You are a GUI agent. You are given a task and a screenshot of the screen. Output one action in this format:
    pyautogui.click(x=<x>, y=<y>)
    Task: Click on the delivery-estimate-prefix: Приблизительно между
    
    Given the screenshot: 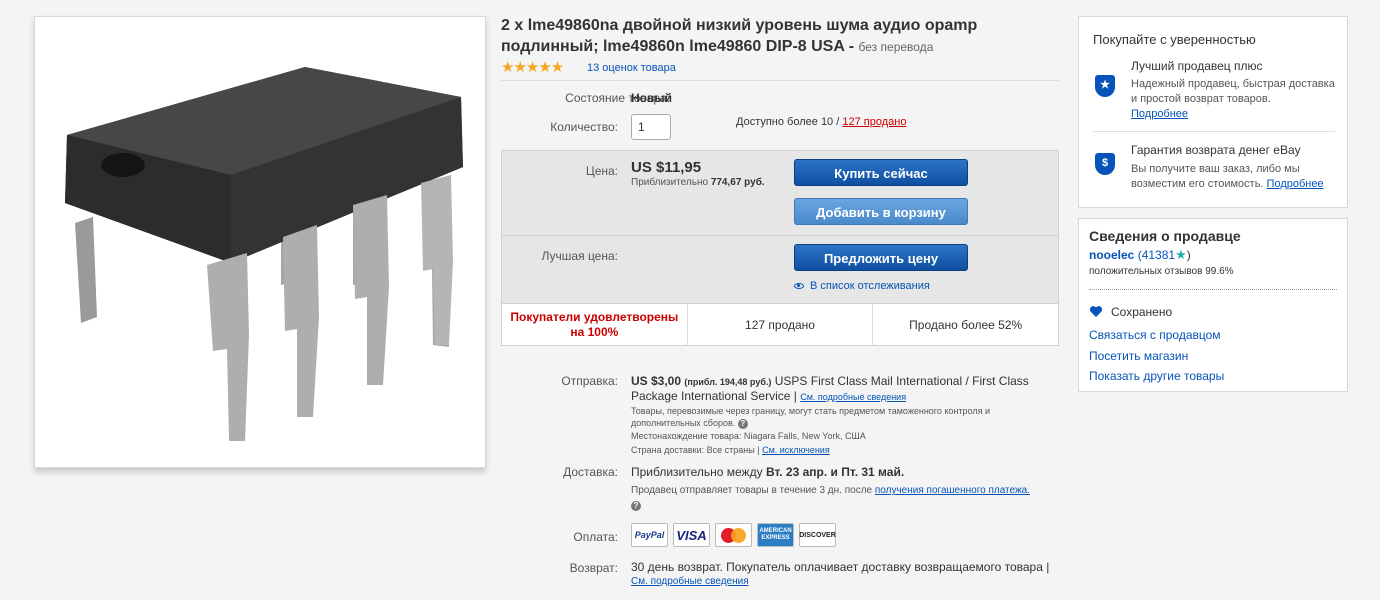 What is the action you would take?
    pyautogui.click(x=697, y=472)
    